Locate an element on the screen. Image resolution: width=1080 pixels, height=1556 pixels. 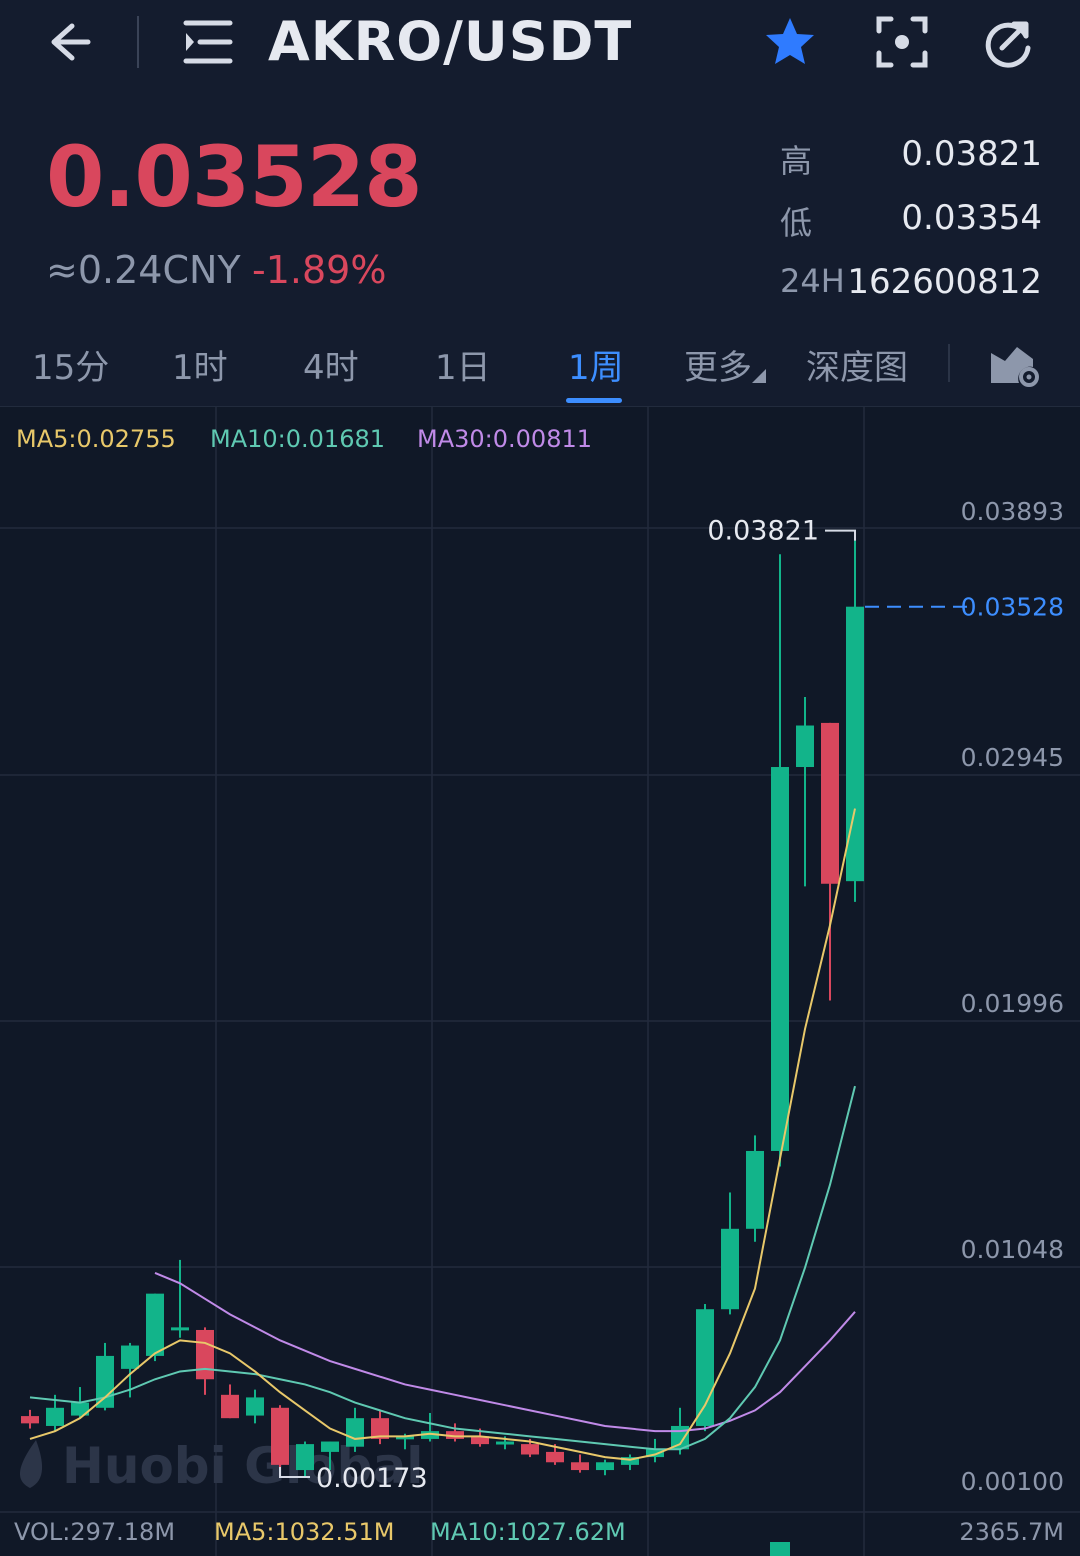
back-arrow-icon is located at coordinates (68, 42).